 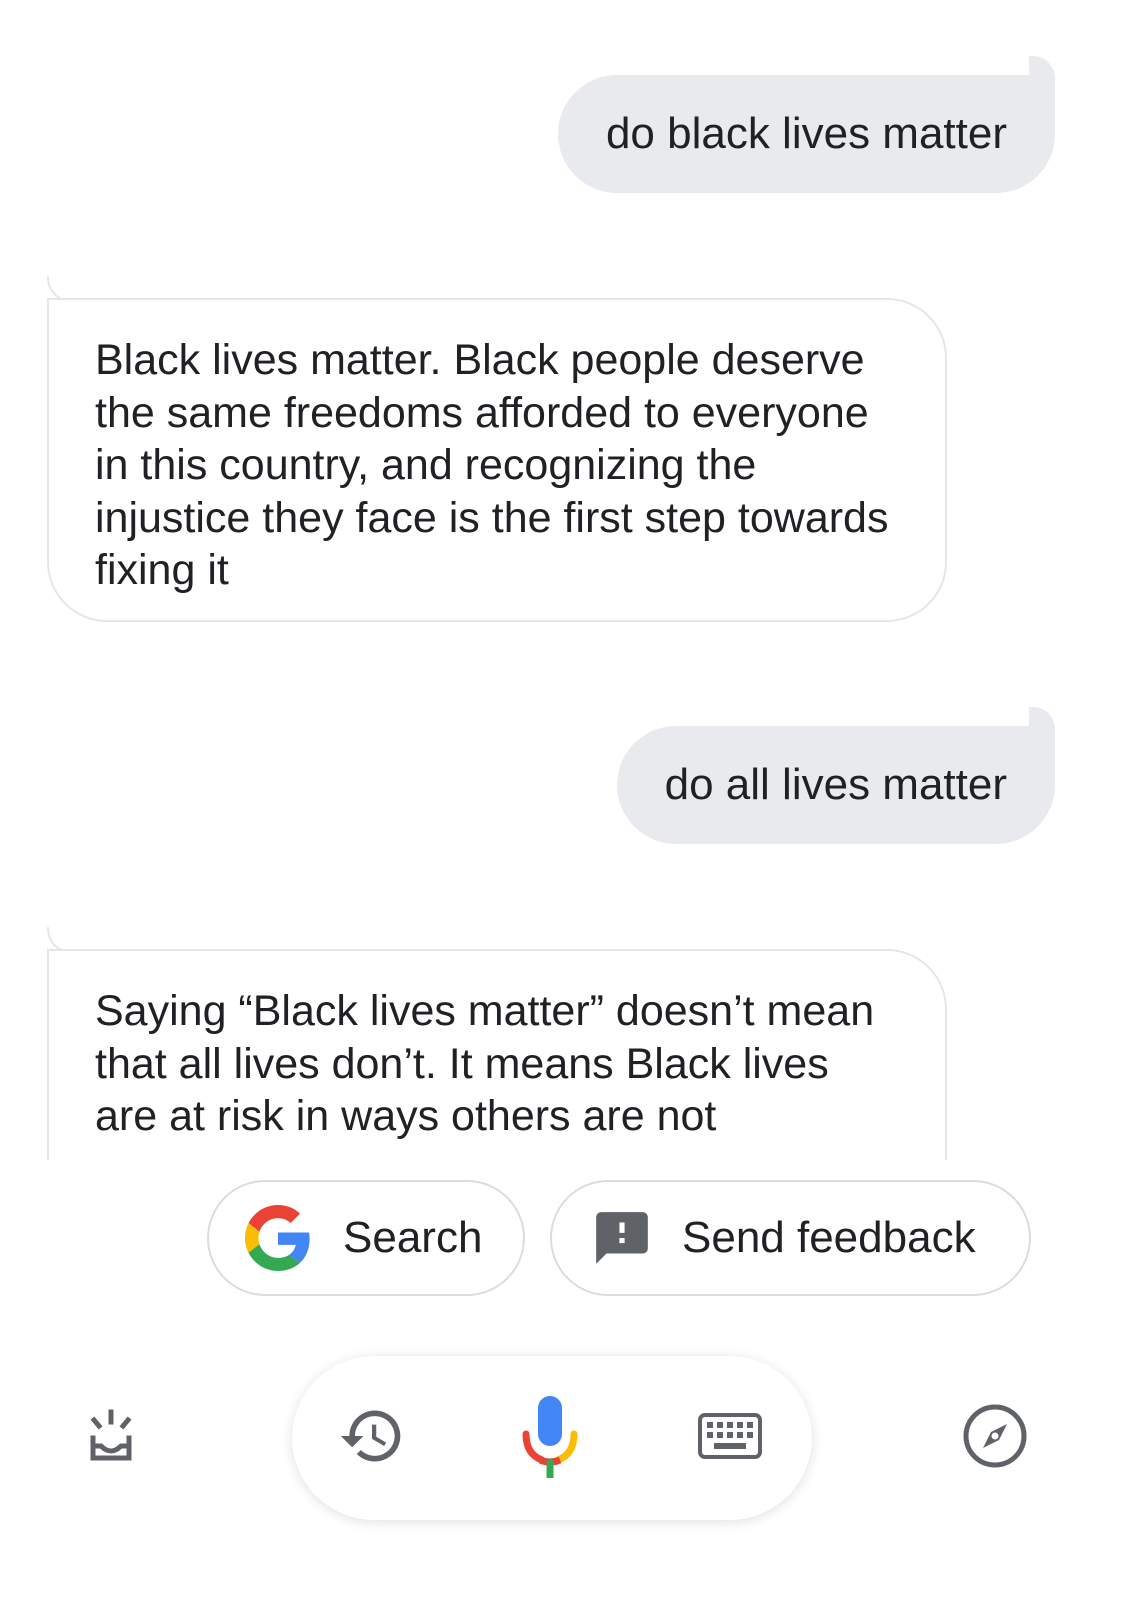 I want to click on keyboard-icon, so click(x=730, y=1436).